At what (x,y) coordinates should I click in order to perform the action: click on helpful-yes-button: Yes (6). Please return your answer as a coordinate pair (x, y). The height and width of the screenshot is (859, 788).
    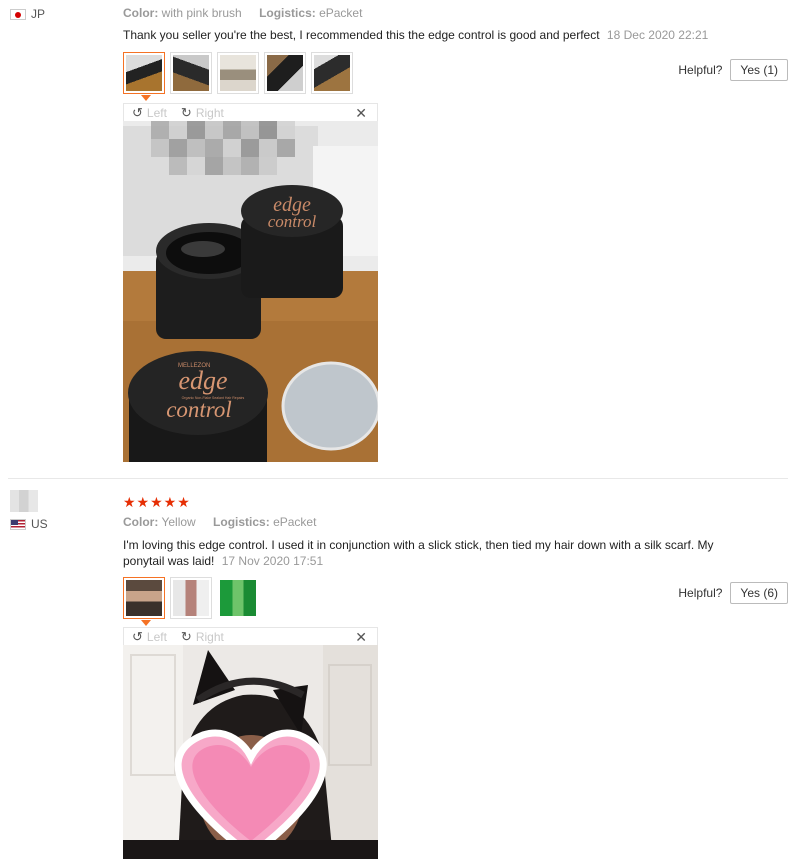
    Looking at the image, I should click on (759, 593).